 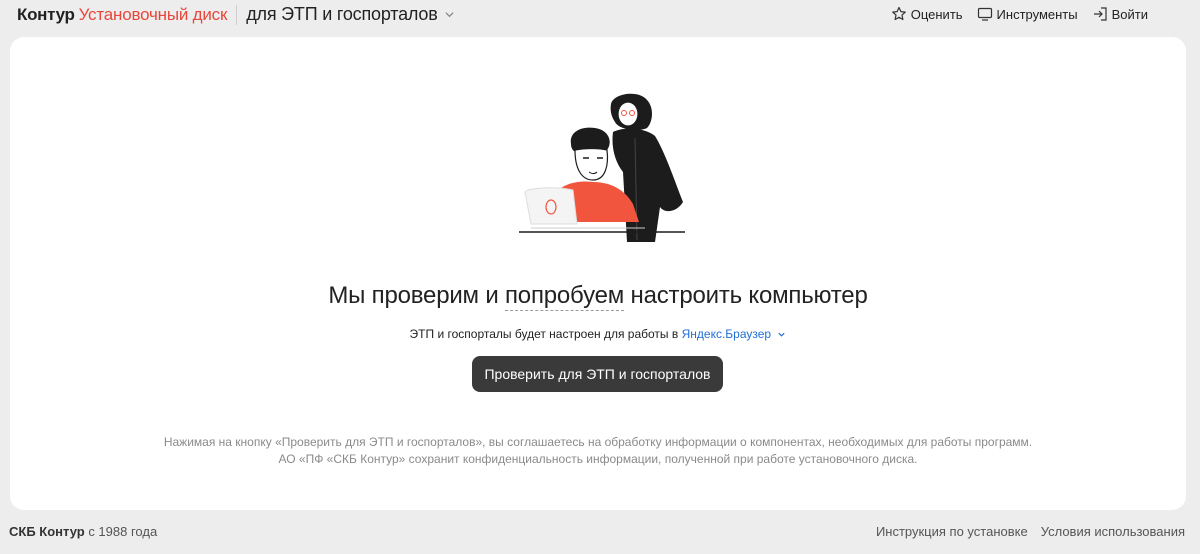 What do you see at coordinates (602, 167) in the screenshot?
I see `people-at-laptop-illustration` at bounding box center [602, 167].